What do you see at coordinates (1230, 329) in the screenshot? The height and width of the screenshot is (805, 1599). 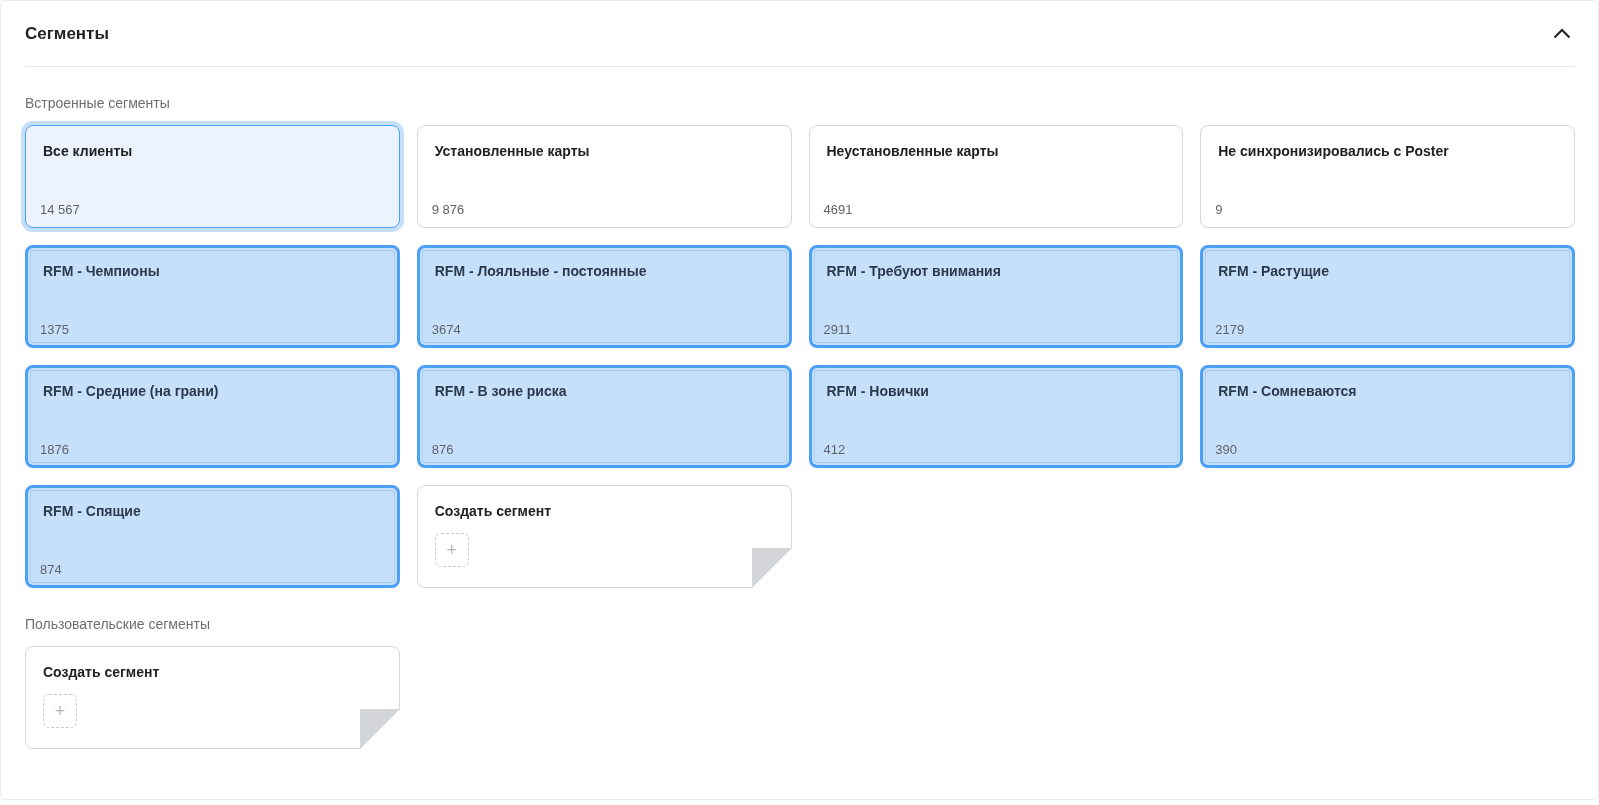 I see `segment-count: 2179` at bounding box center [1230, 329].